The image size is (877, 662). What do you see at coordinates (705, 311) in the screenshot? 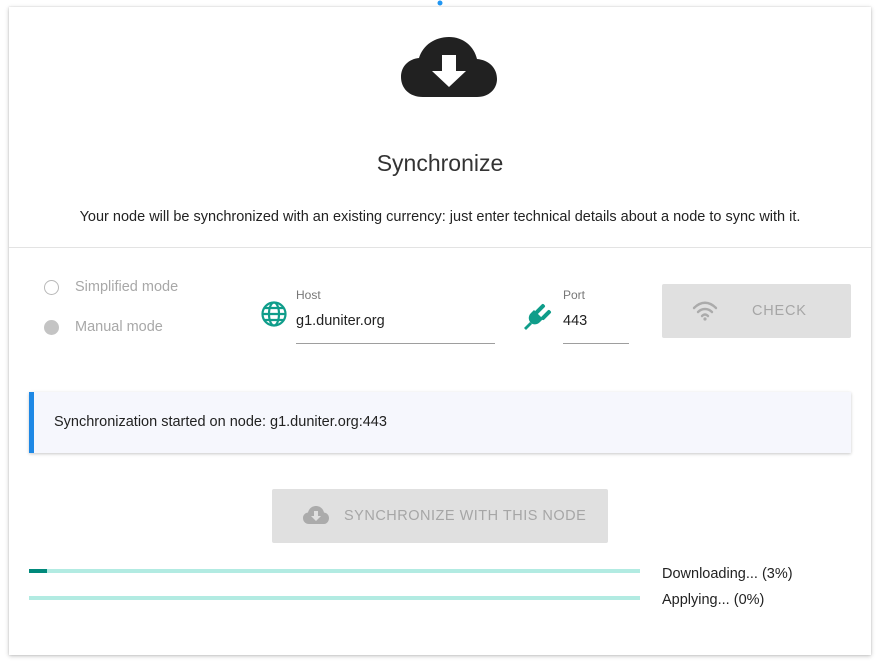
I see `wifi-icon` at bounding box center [705, 311].